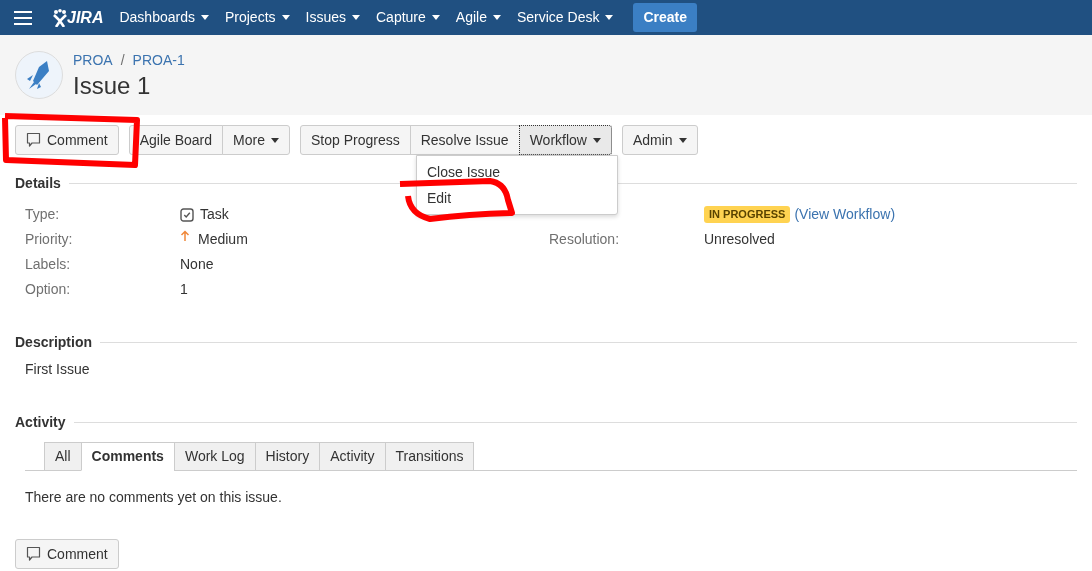  What do you see at coordinates (48, 264) in the screenshot?
I see `field-label: Labels:` at bounding box center [48, 264].